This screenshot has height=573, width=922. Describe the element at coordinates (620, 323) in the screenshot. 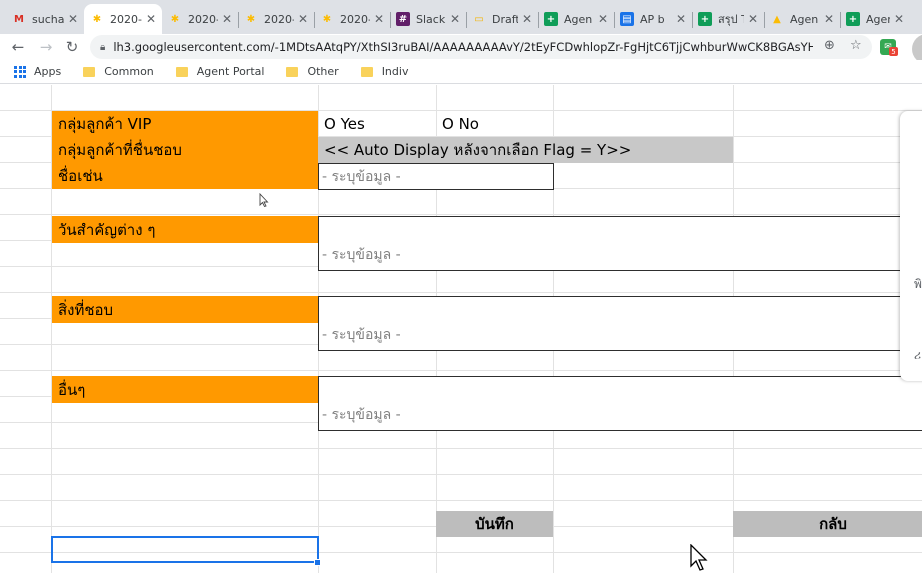

I see `likes-input: - ระบุข้อมูล -` at that location.